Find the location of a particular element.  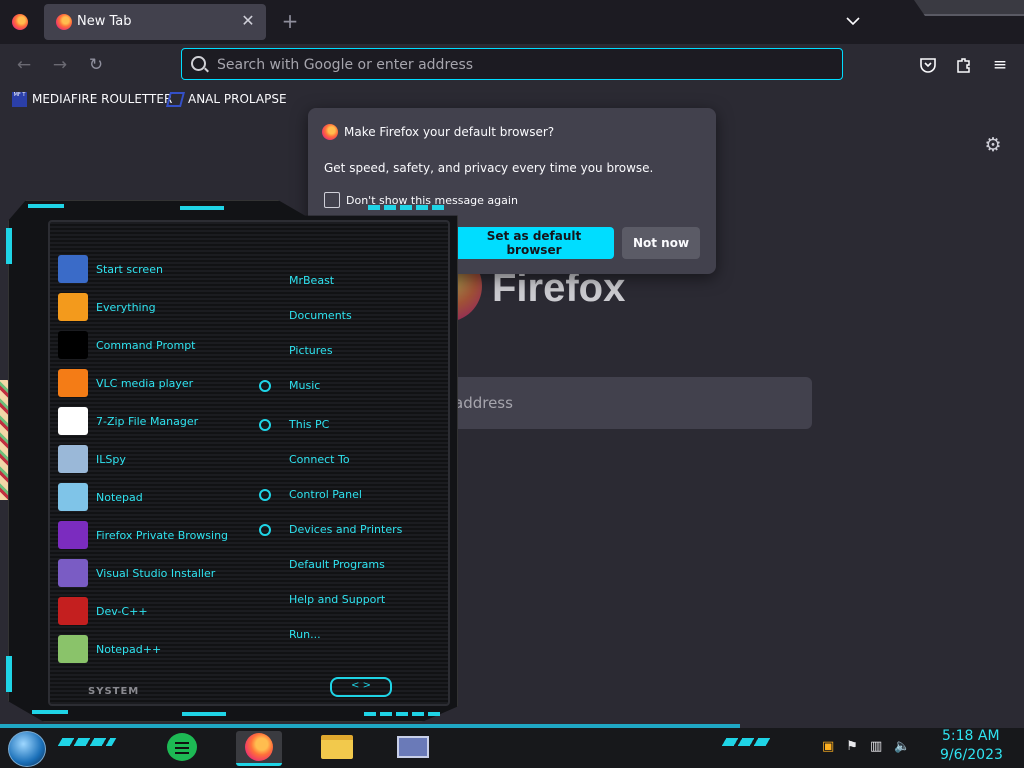

bookmark-label: MEDIAFIRE ROULETTER is located at coordinates (102, 99).